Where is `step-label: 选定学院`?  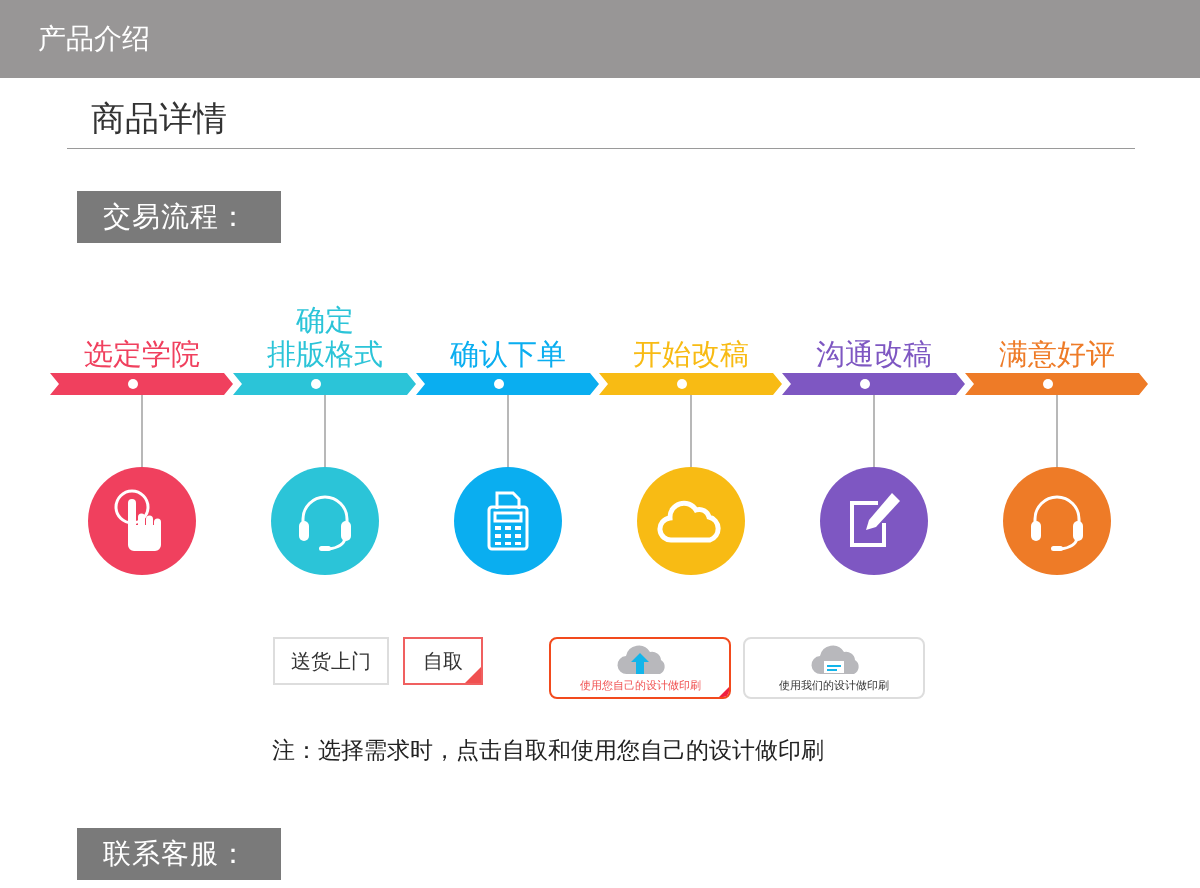 step-label: 选定学院 is located at coordinates (141, 354).